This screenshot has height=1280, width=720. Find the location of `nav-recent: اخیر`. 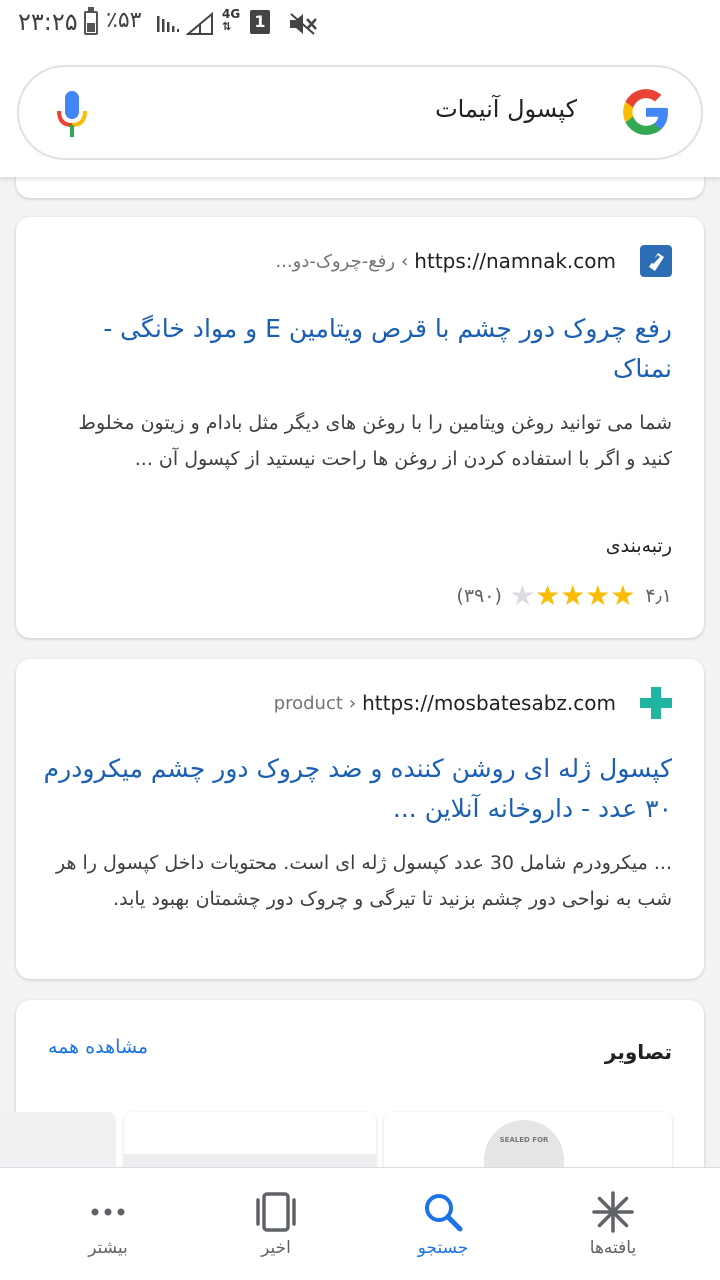

nav-recent: اخیر is located at coordinates (276, 1224).